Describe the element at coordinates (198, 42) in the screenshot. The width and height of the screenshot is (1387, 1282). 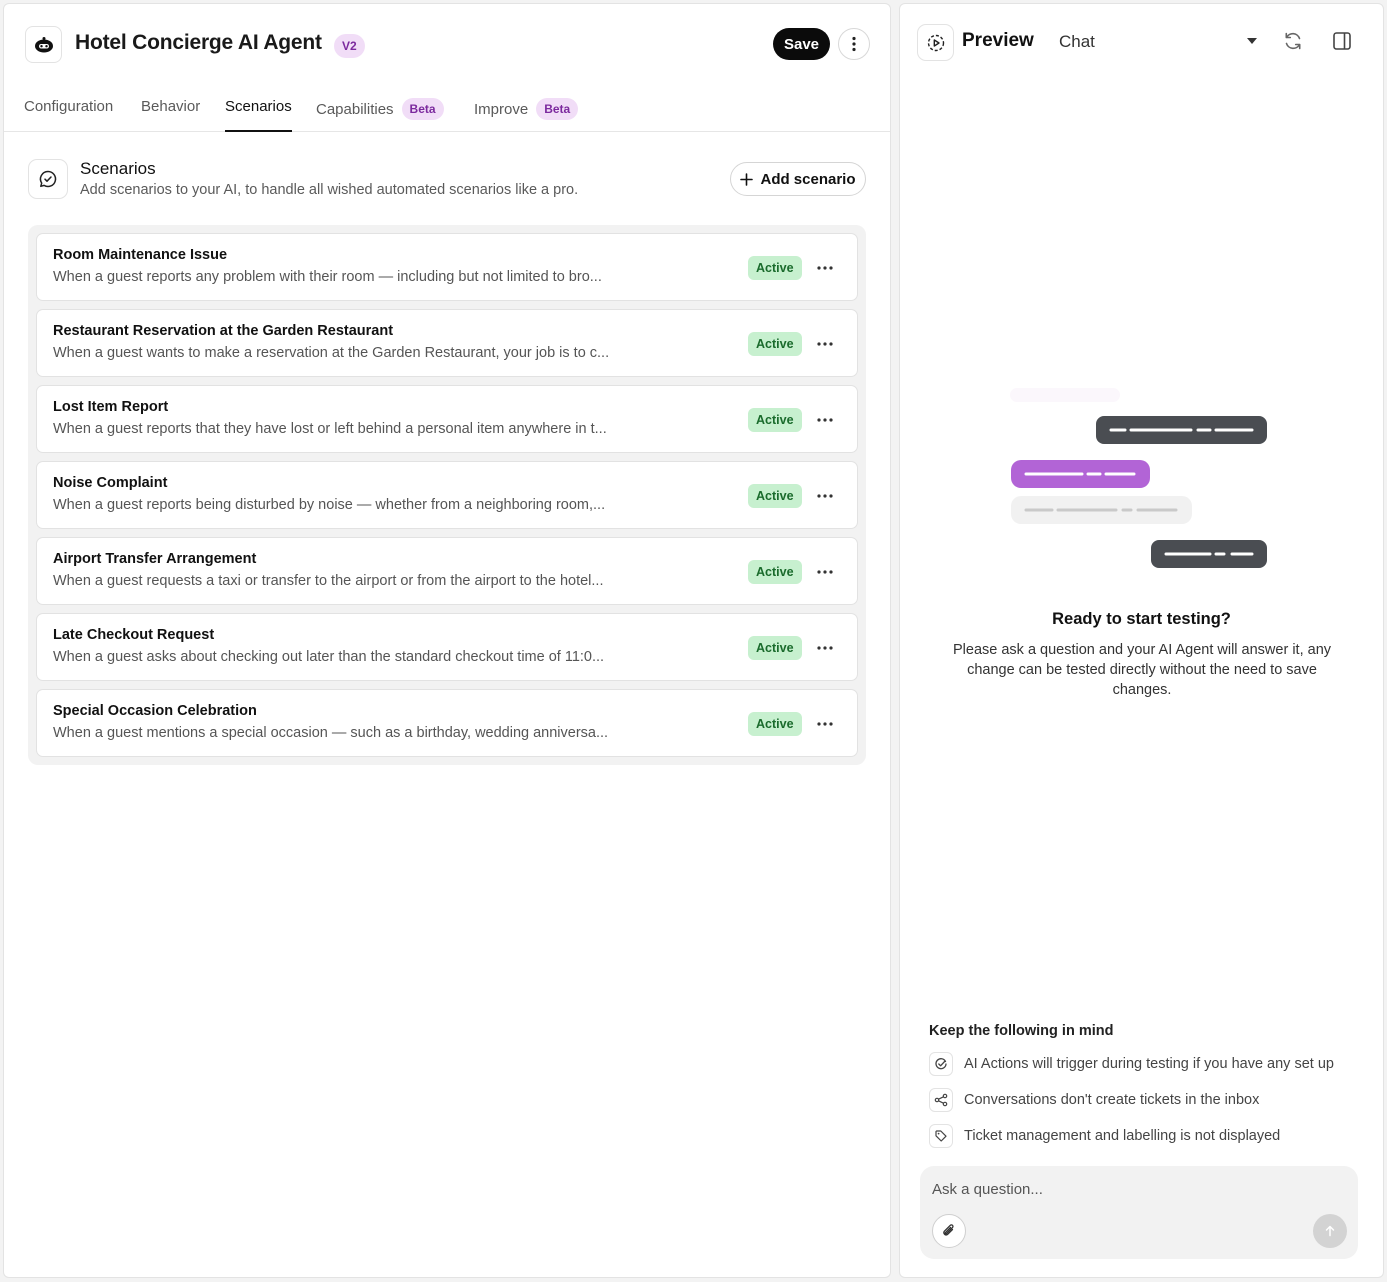
I see `agent-title: Hotel Concierge AI Agent` at that location.